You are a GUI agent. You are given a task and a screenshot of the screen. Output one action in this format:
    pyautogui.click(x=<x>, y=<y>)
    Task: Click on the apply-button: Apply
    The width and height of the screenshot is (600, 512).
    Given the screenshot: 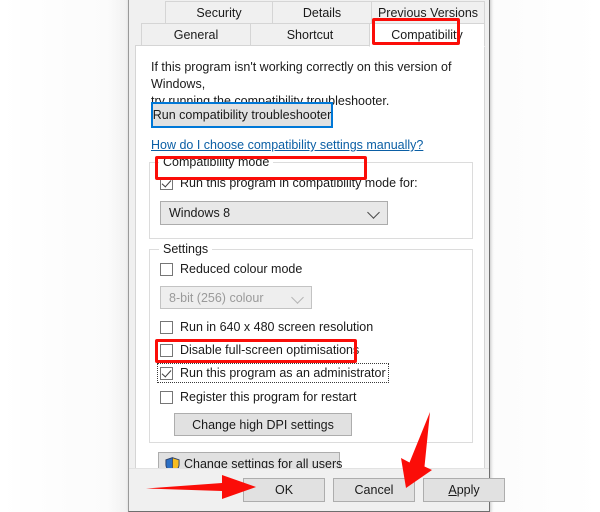 What is the action you would take?
    pyautogui.click(x=464, y=490)
    